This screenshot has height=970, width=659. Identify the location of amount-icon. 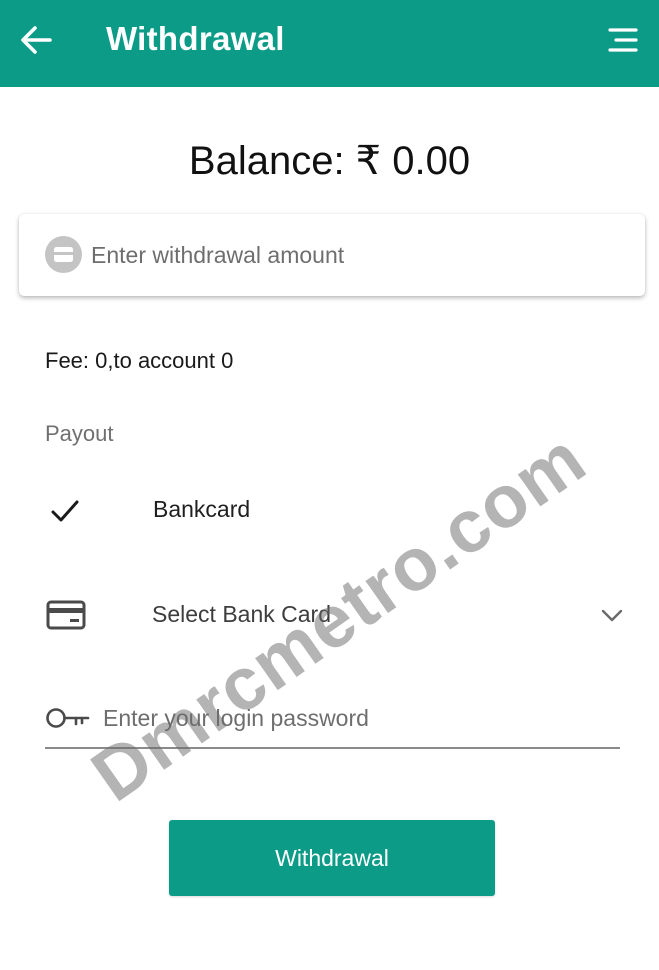
(63, 254).